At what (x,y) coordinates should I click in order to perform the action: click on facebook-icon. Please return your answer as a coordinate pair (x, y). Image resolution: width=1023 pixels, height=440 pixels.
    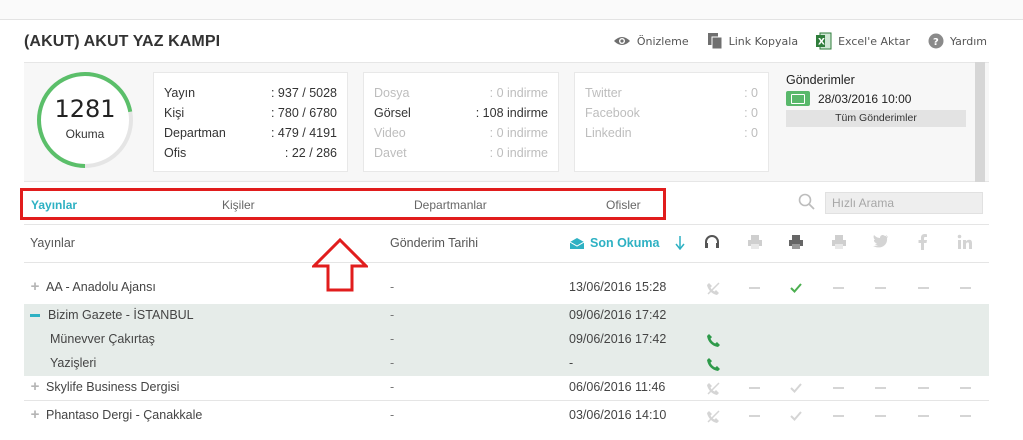
    Looking at the image, I should click on (923, 242).